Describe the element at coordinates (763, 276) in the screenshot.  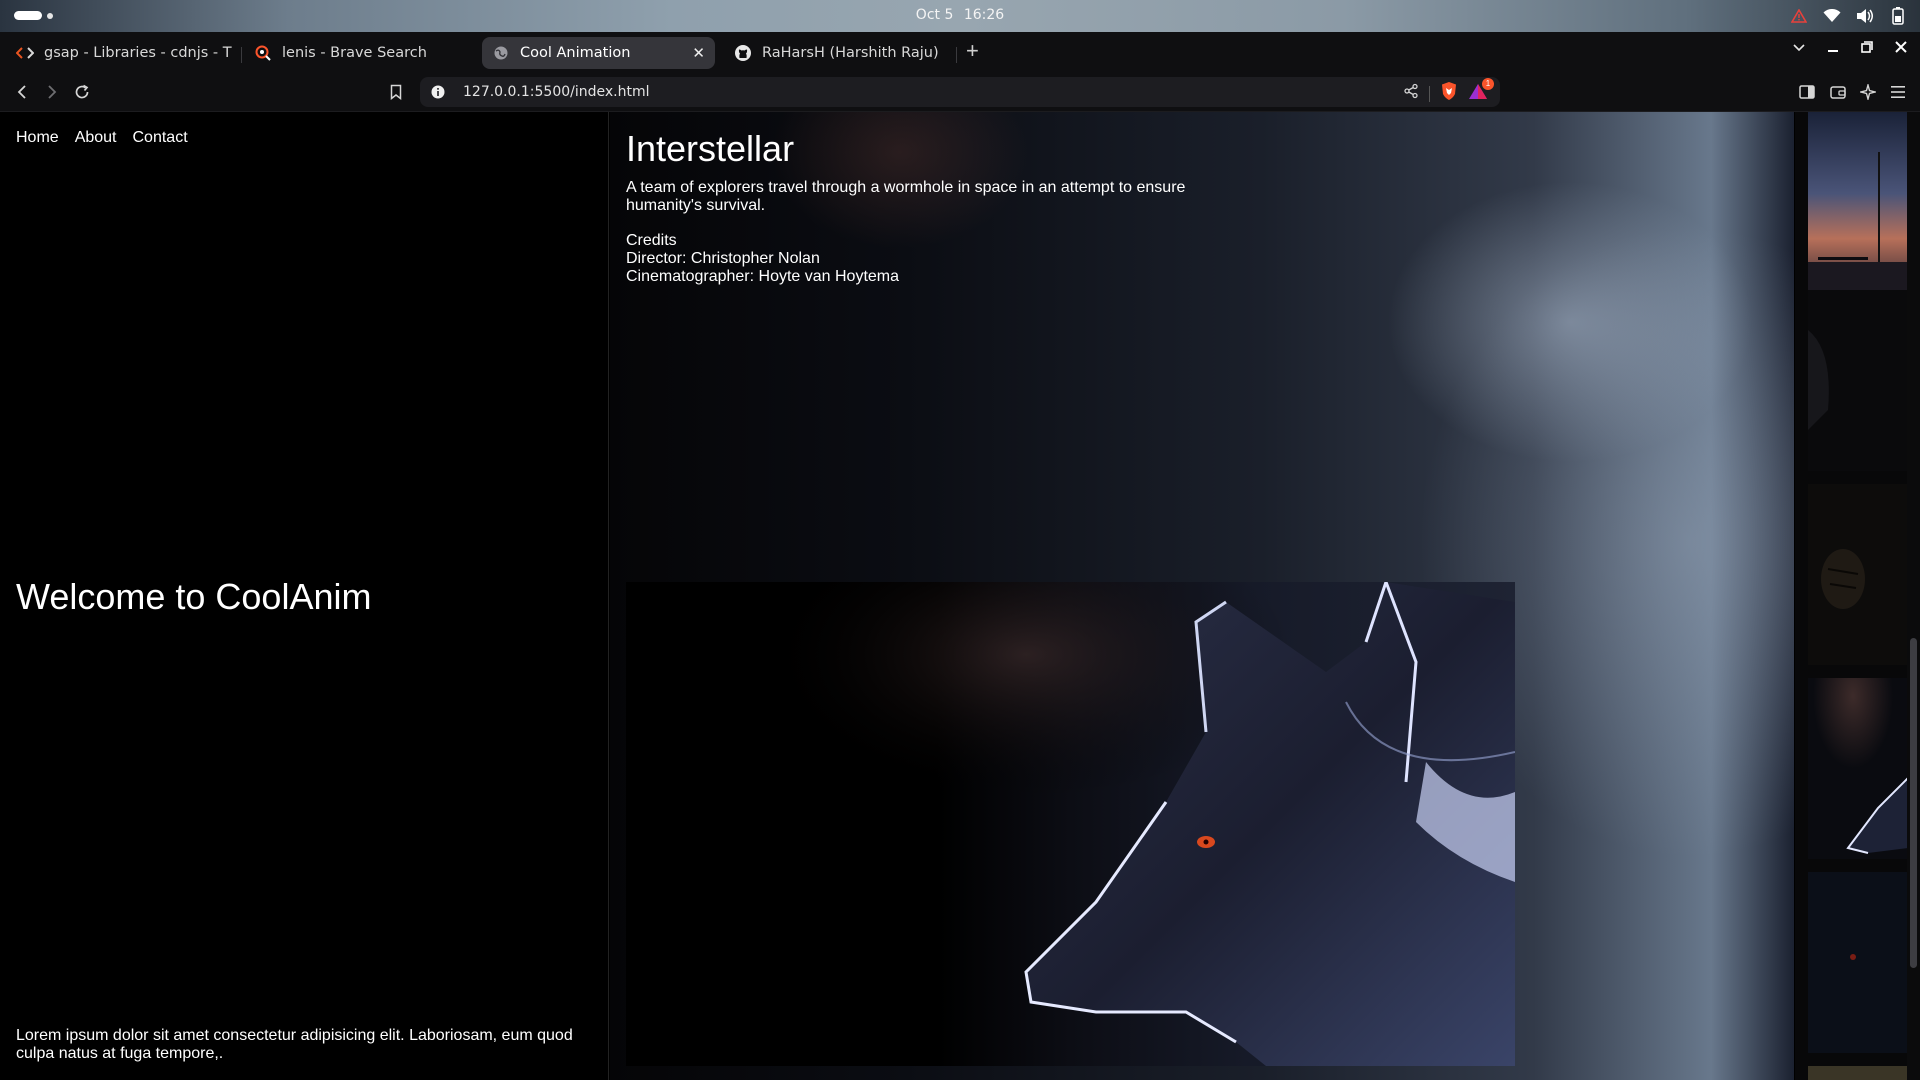
I see `credit-cinematographer: Cinematographer: Hoyte van Hoytema` at that location.